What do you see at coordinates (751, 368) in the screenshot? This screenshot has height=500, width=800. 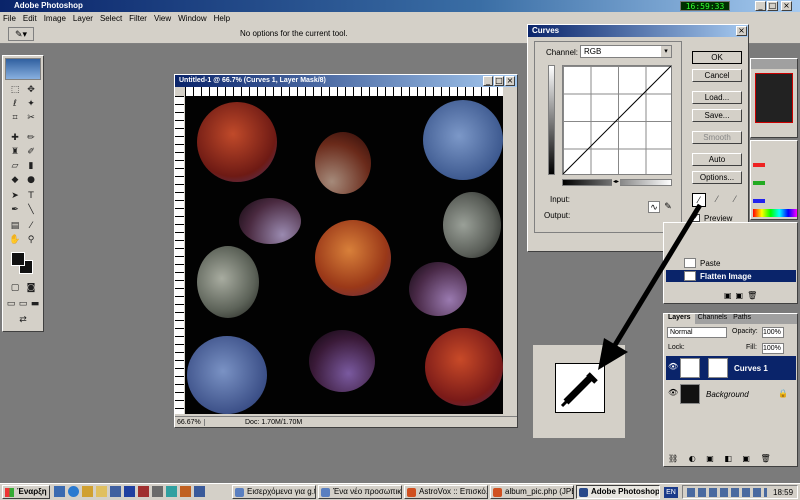 I see `layer-name: Curves 1` at bounding box center [751, 368].